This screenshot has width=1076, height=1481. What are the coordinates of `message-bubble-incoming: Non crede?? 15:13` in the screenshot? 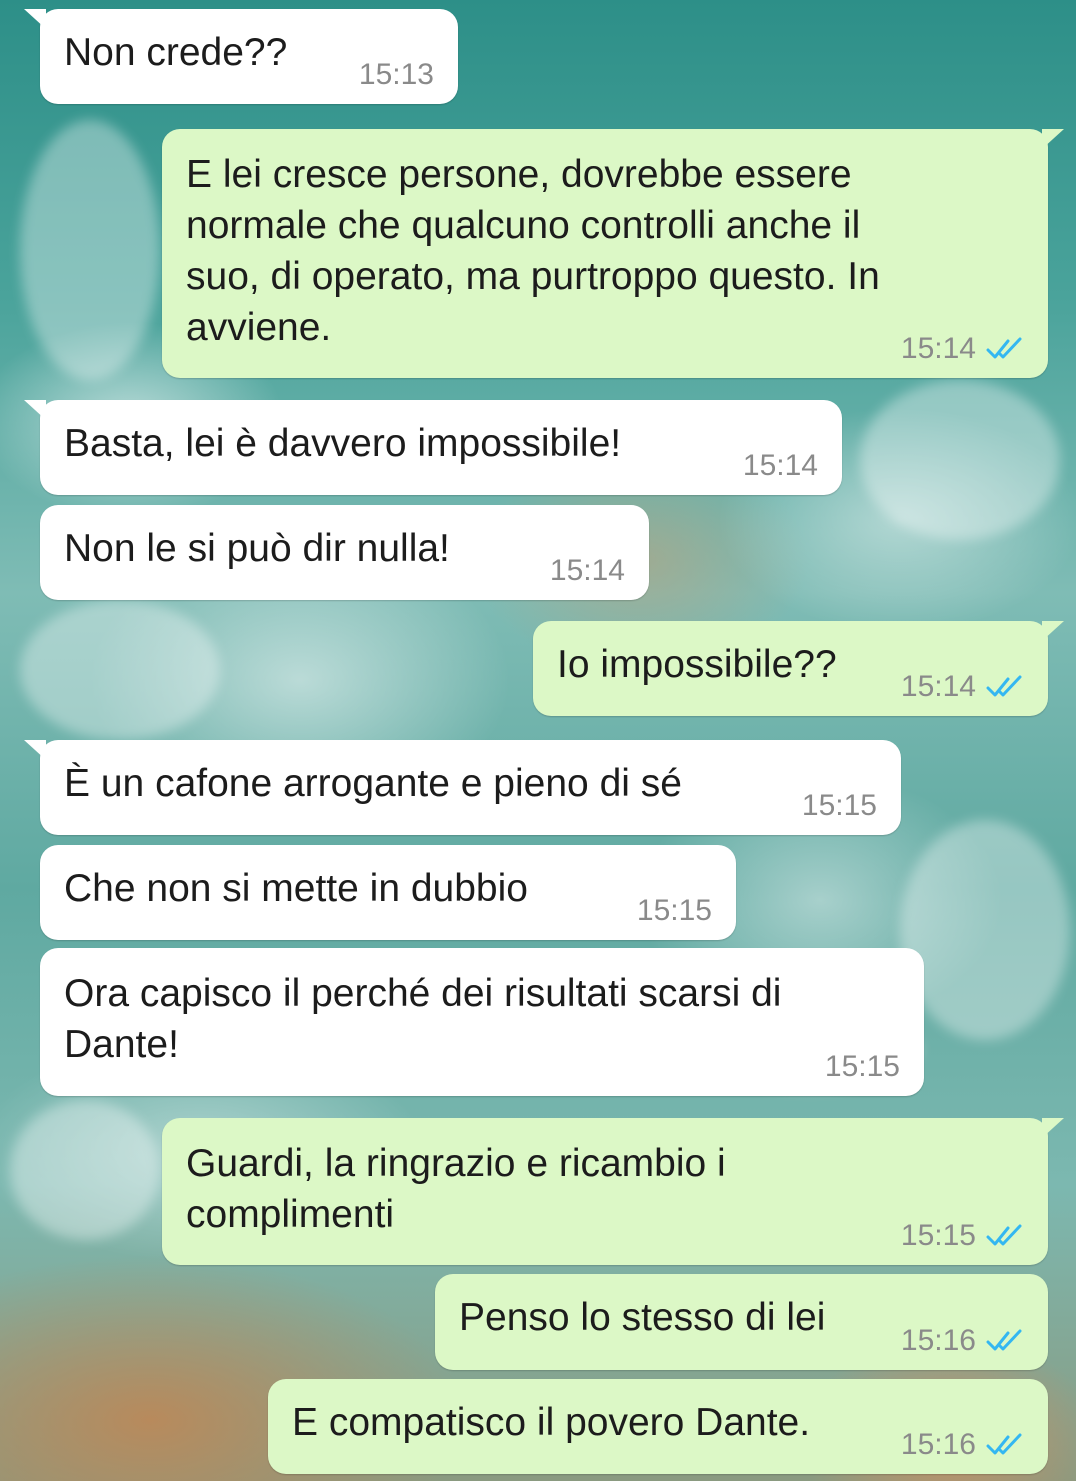 It's located at (241, 56).